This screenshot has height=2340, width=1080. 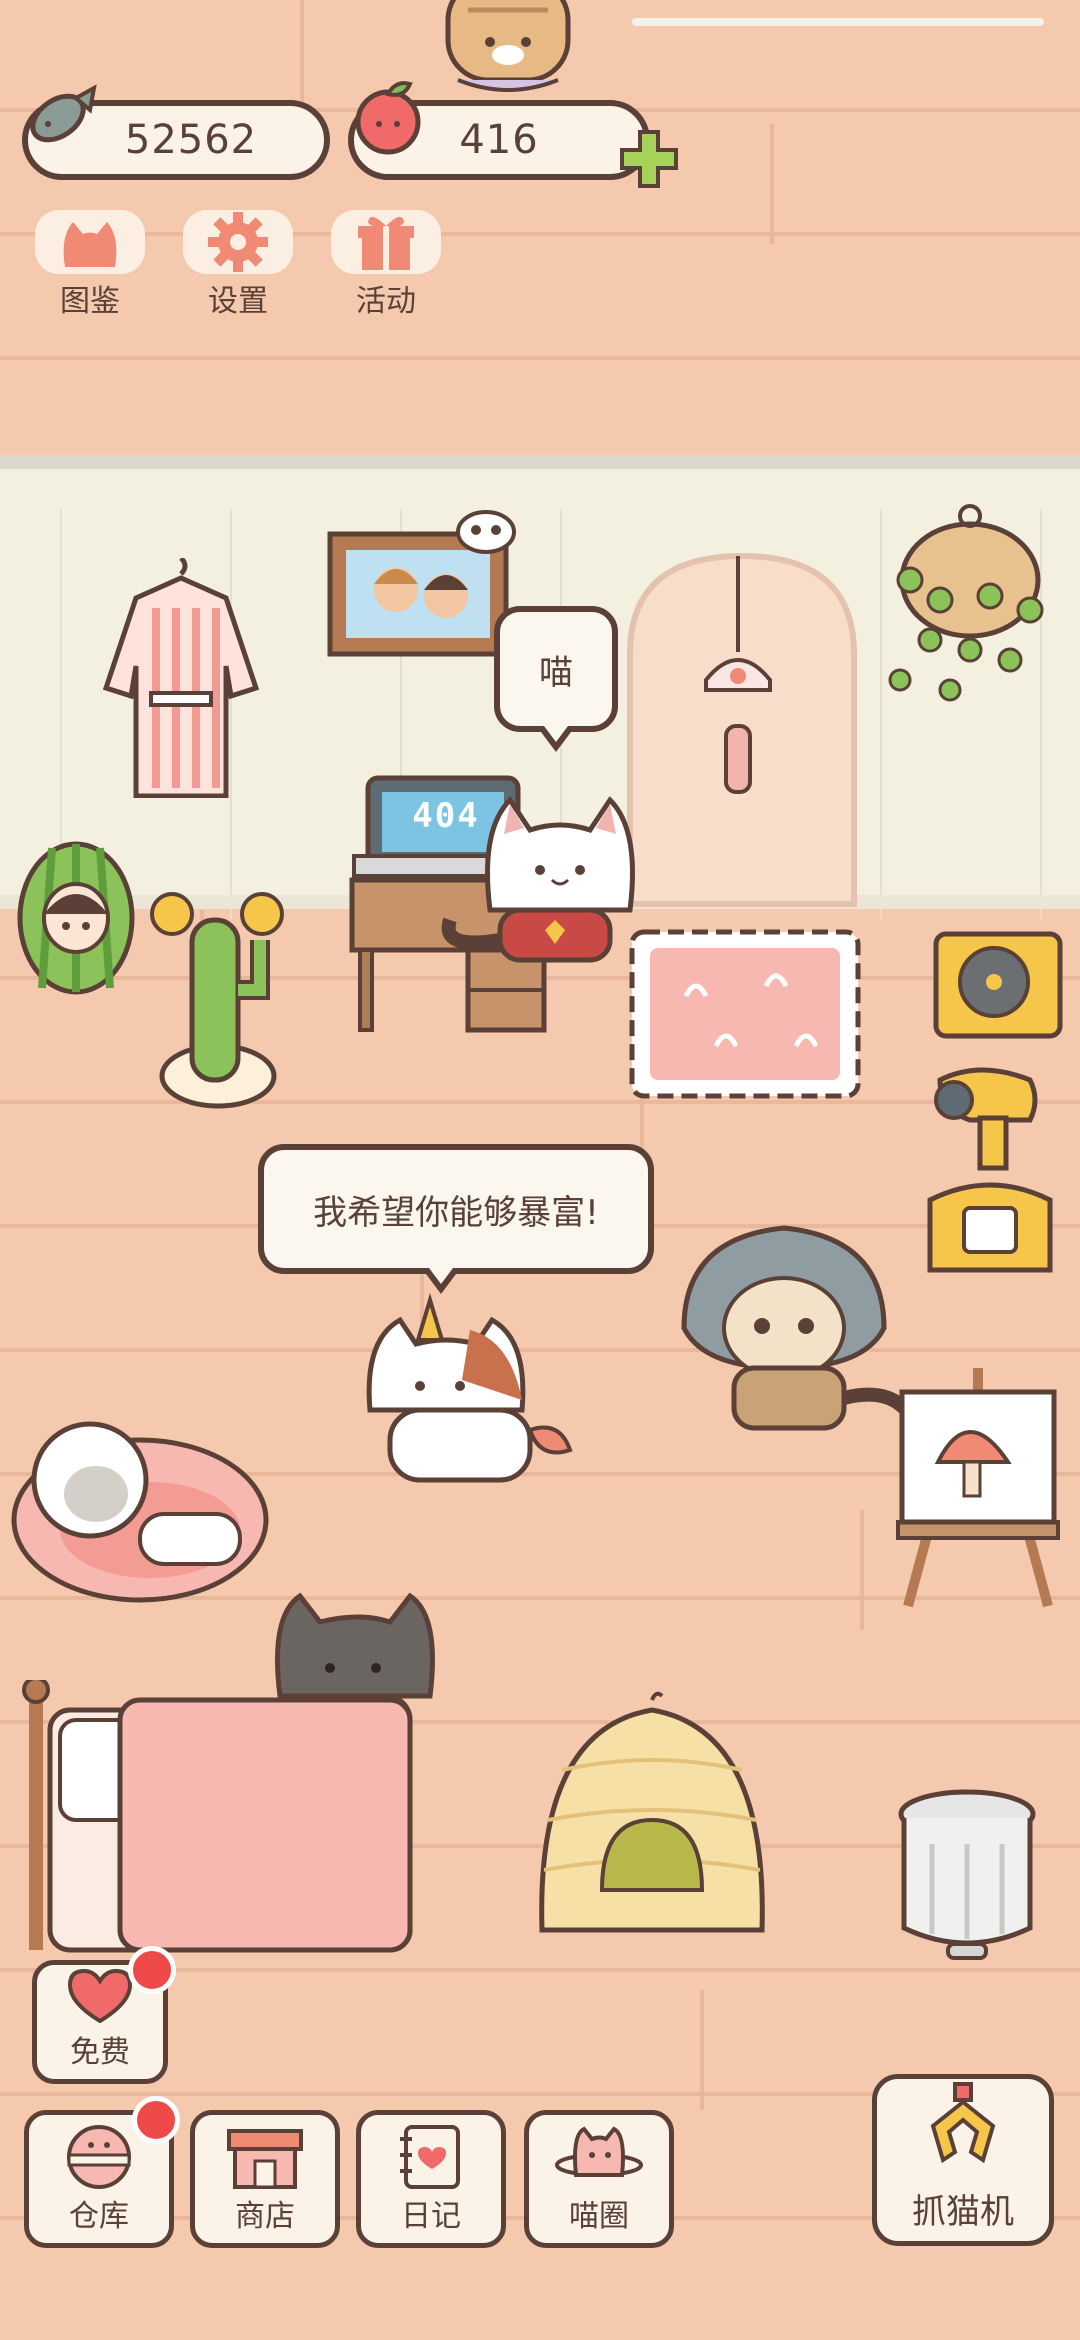 I want to click on free-label: 免费, so click(x=100, y=2052).